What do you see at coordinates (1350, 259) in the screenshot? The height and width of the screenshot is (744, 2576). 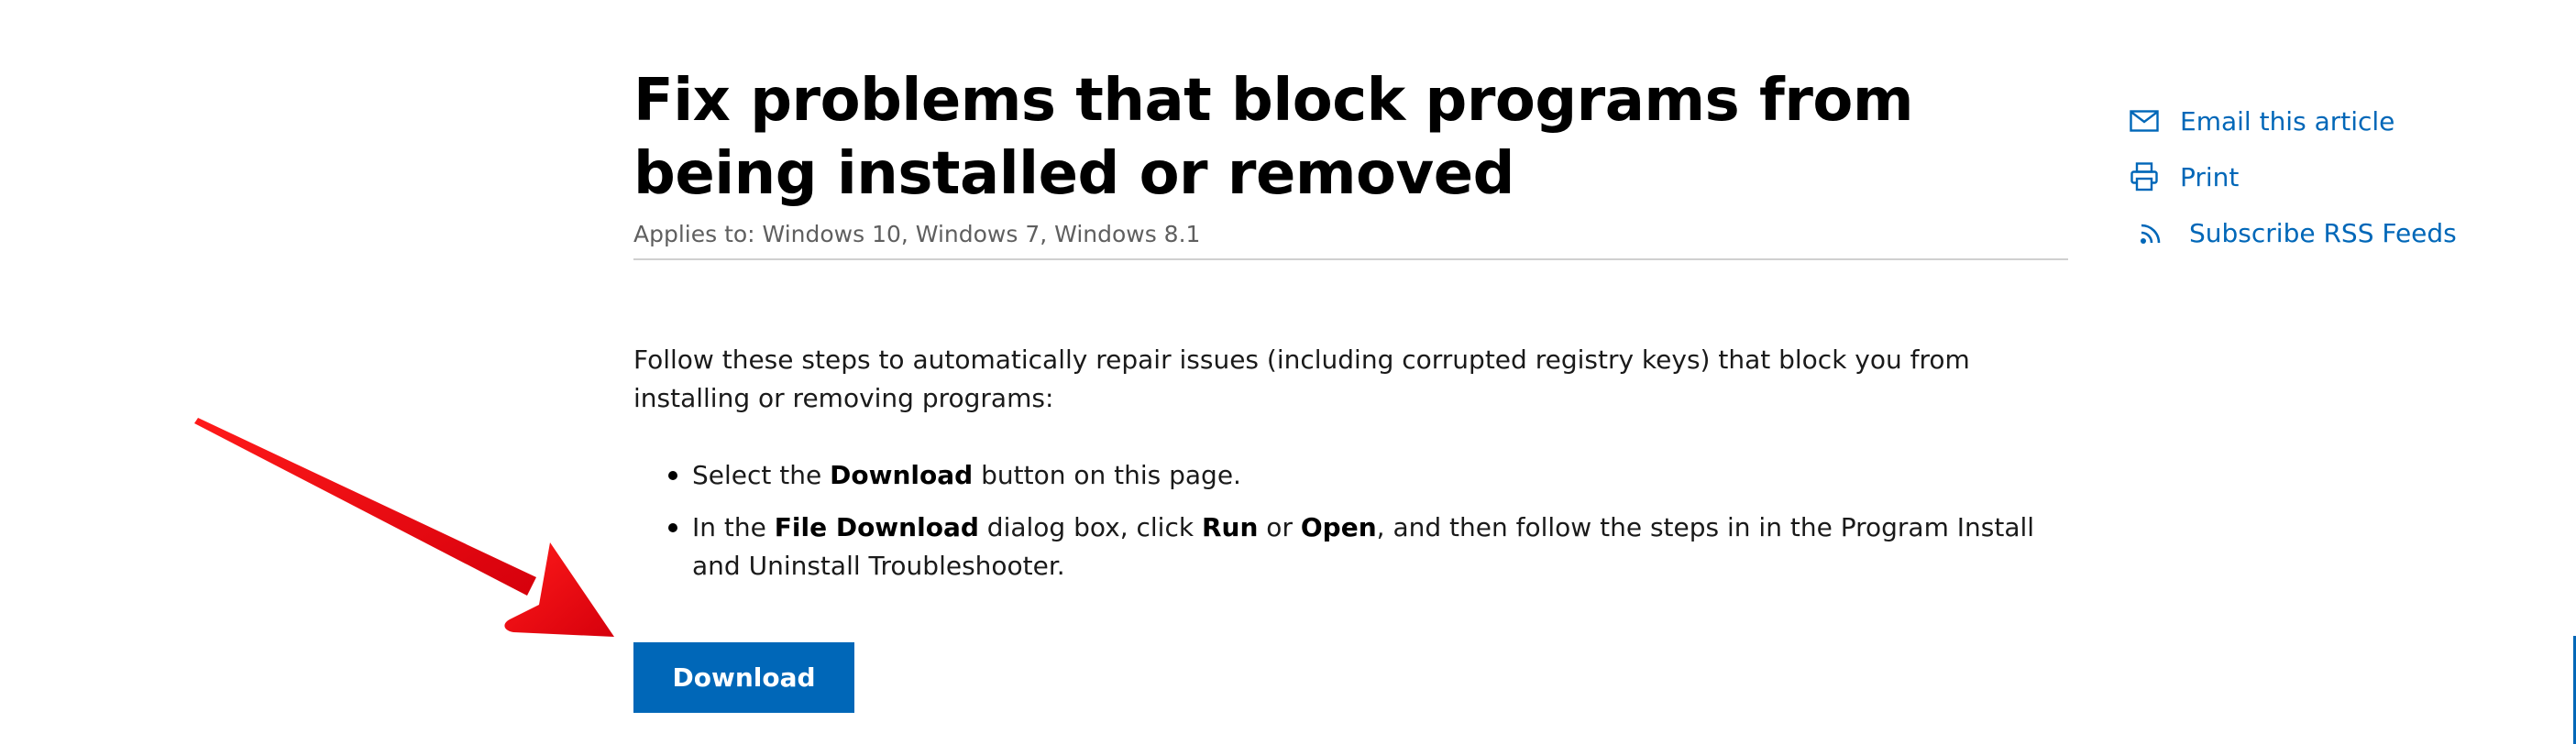 I see `title-divider` at bounding box center [1350, 259].